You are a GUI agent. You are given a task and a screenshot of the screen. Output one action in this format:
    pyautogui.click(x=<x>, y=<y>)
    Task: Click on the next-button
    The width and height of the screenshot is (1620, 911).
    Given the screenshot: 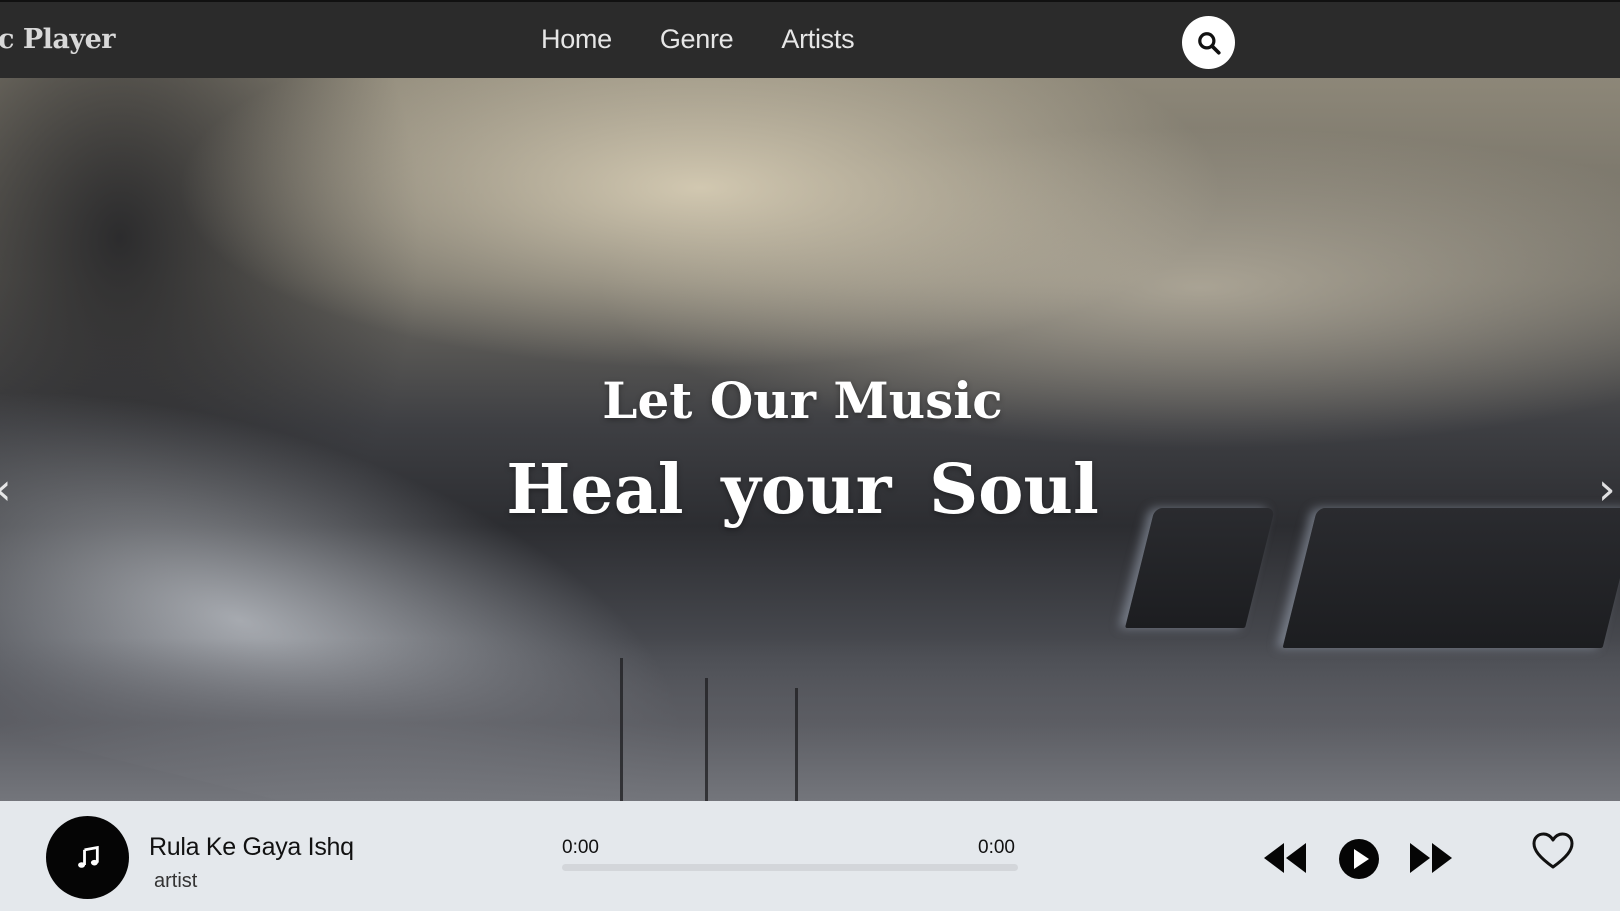 What is the action you would take?
    pyautogui.click(x=1431, y=858)
    